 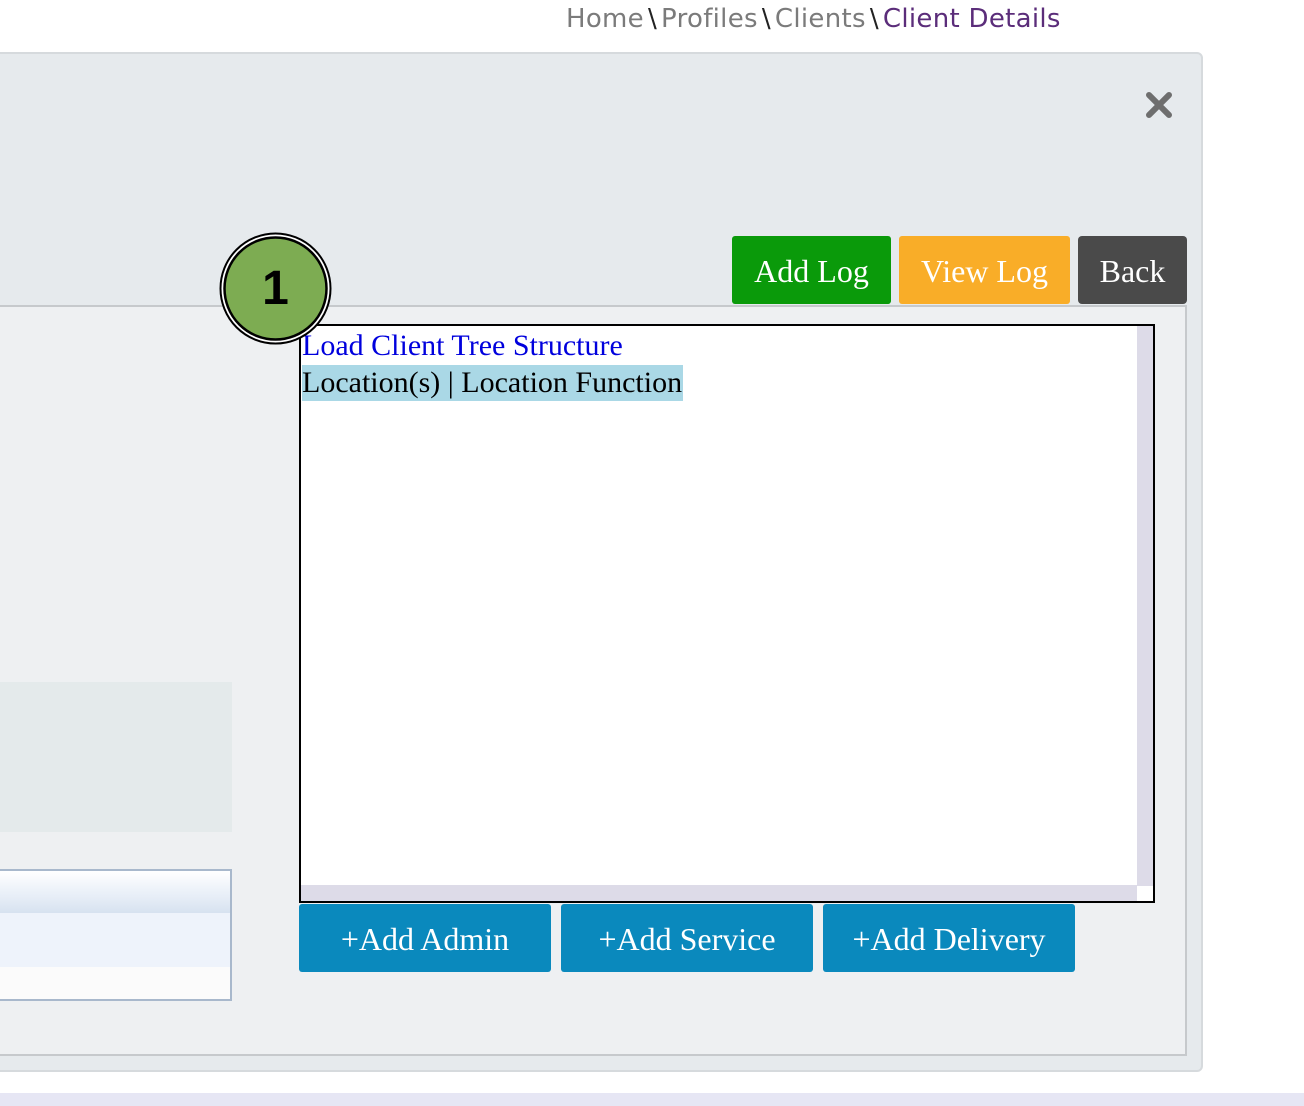 What do you see at coordinates (652, 1099) in the screenshot?
I see `footer-strip` at bounding box center [652, 1099].